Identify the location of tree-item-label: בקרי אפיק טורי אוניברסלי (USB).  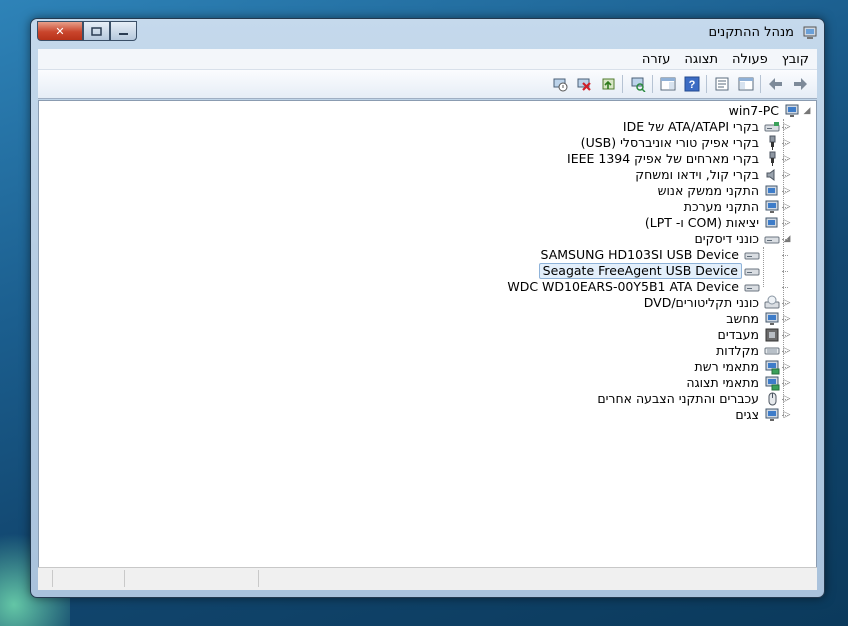
(669, 142).